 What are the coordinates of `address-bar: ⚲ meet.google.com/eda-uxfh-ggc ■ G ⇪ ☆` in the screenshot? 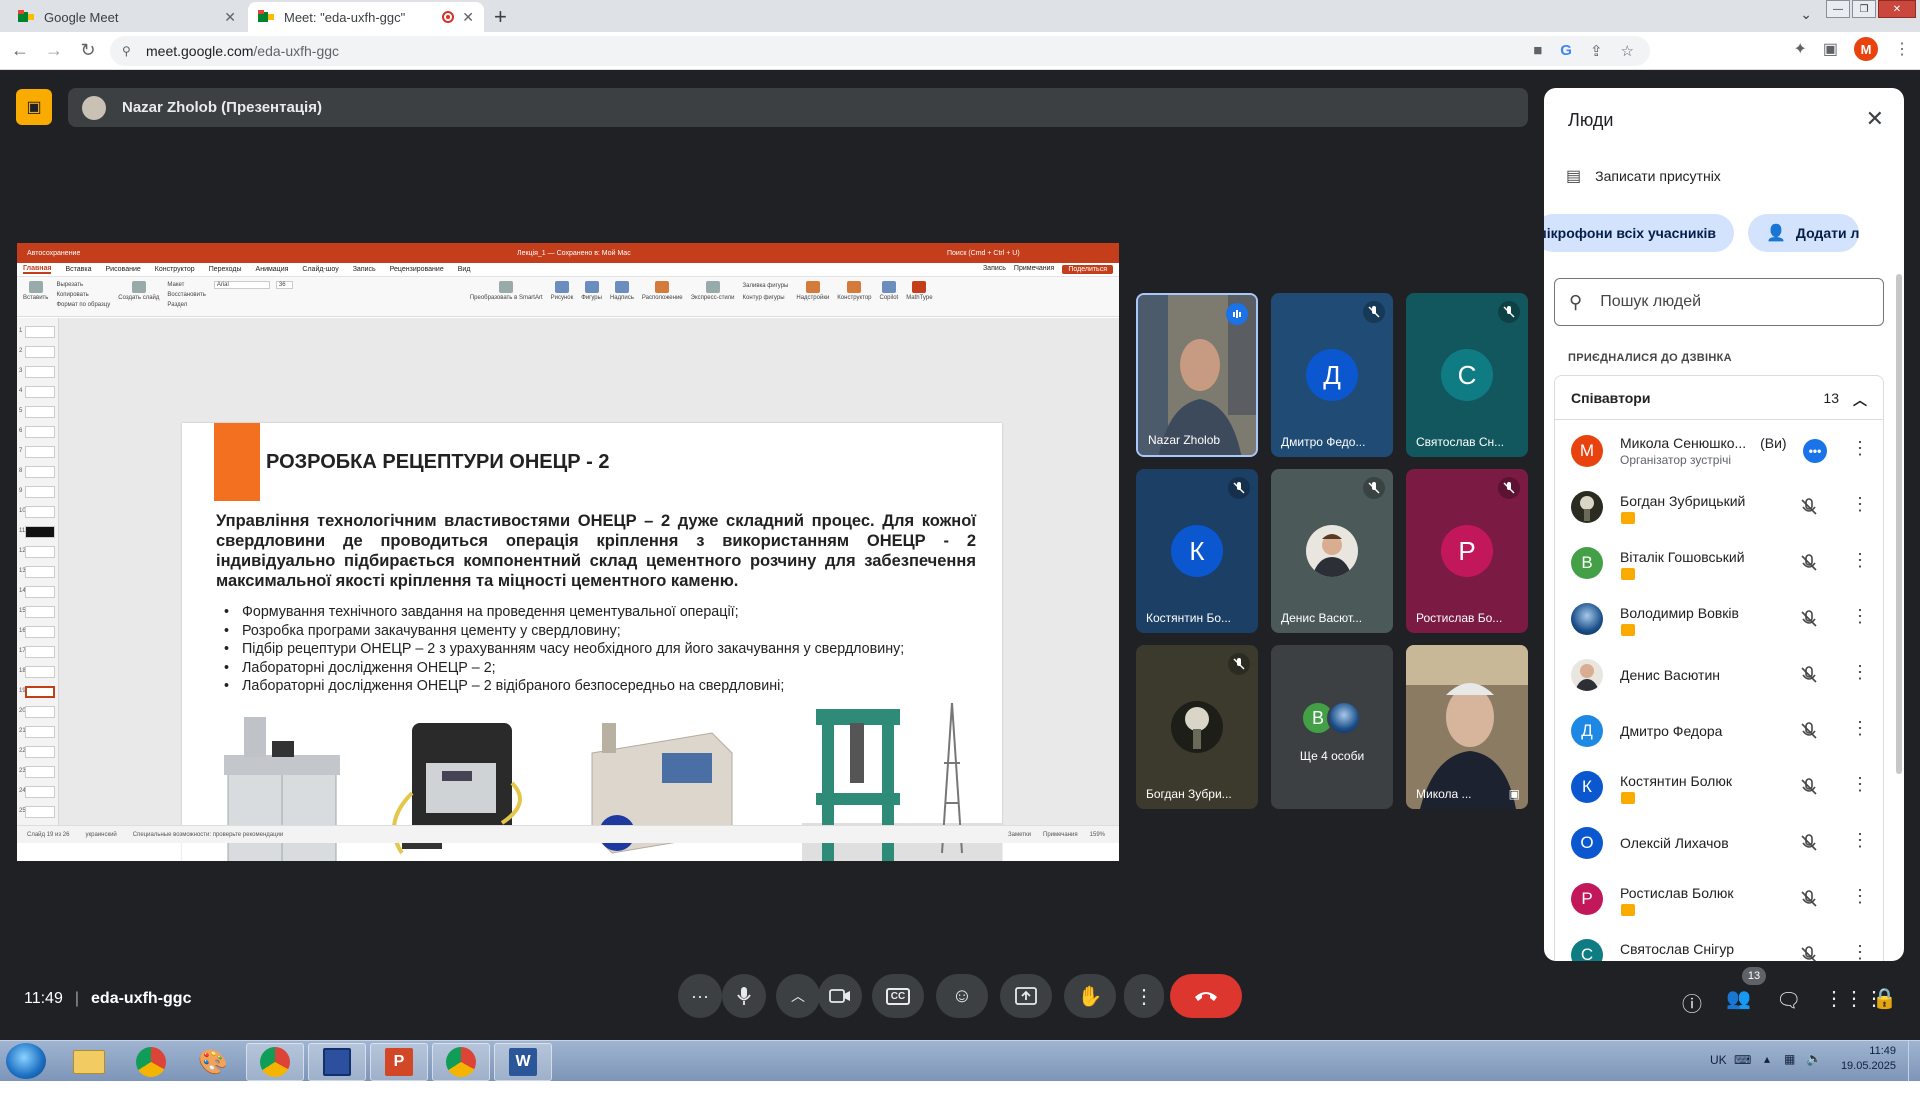 It's located at (880, 51).